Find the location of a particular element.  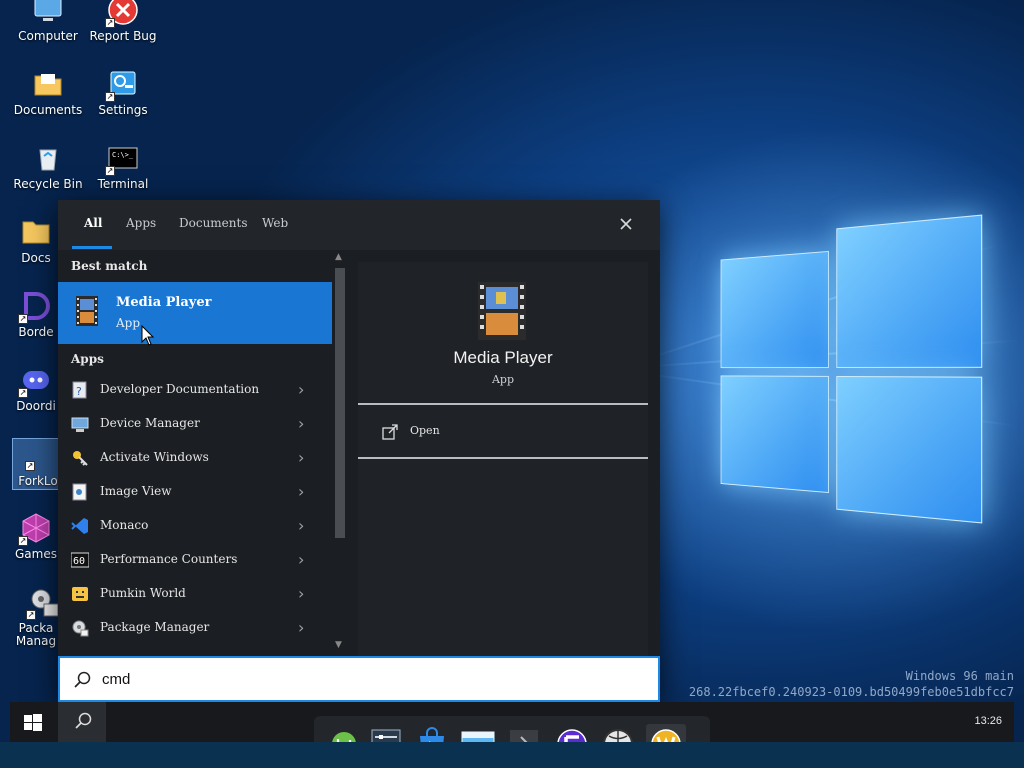

preview-divider-bottom is located at coordinates (503, 458).